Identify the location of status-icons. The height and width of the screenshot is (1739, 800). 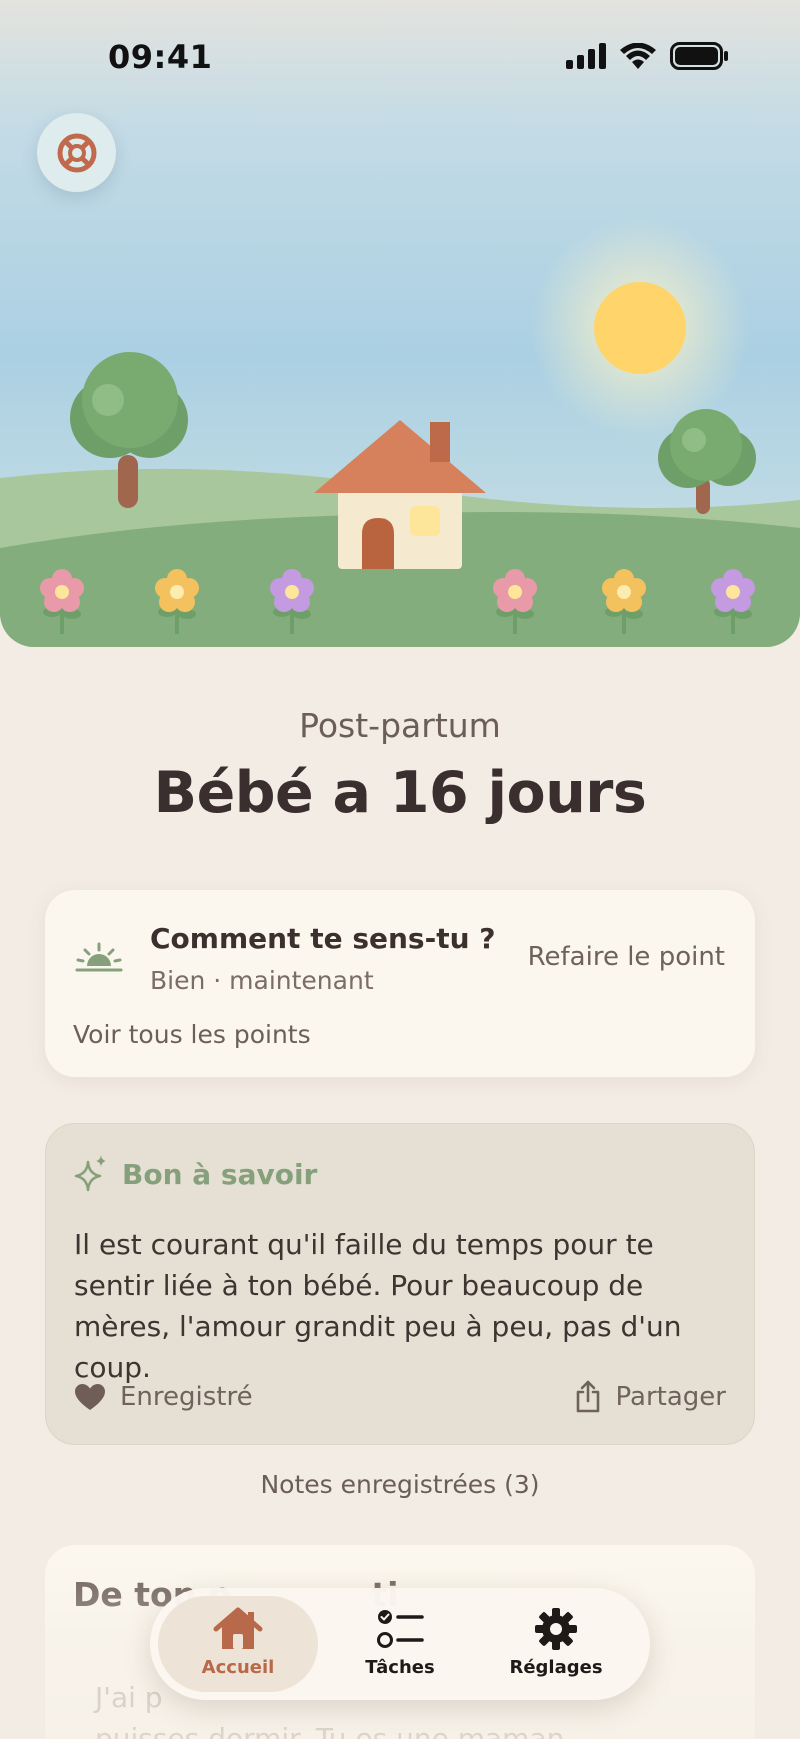
(647, 56).